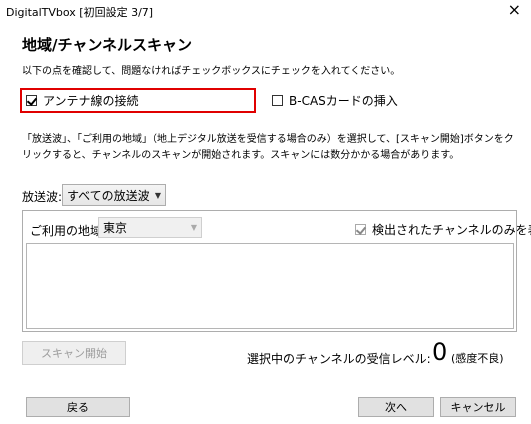 Image resolution: width=531 pixels, height=424 pixels. Describe the element at coordinates (360, 229) in the screenshot. I see `detected-only-checkbox` at that location.